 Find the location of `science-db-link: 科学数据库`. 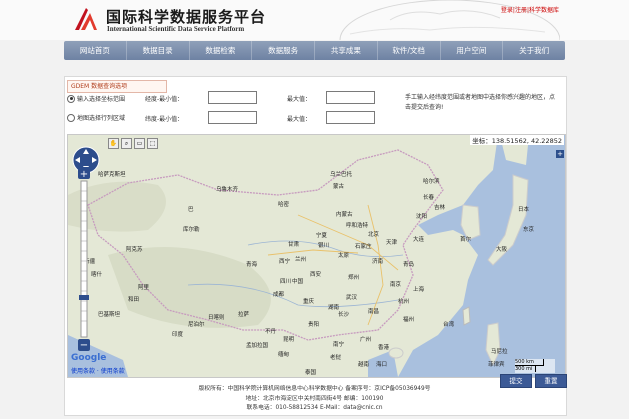

science-db-link: 科学数据库 is located at coordinates (544, 10).